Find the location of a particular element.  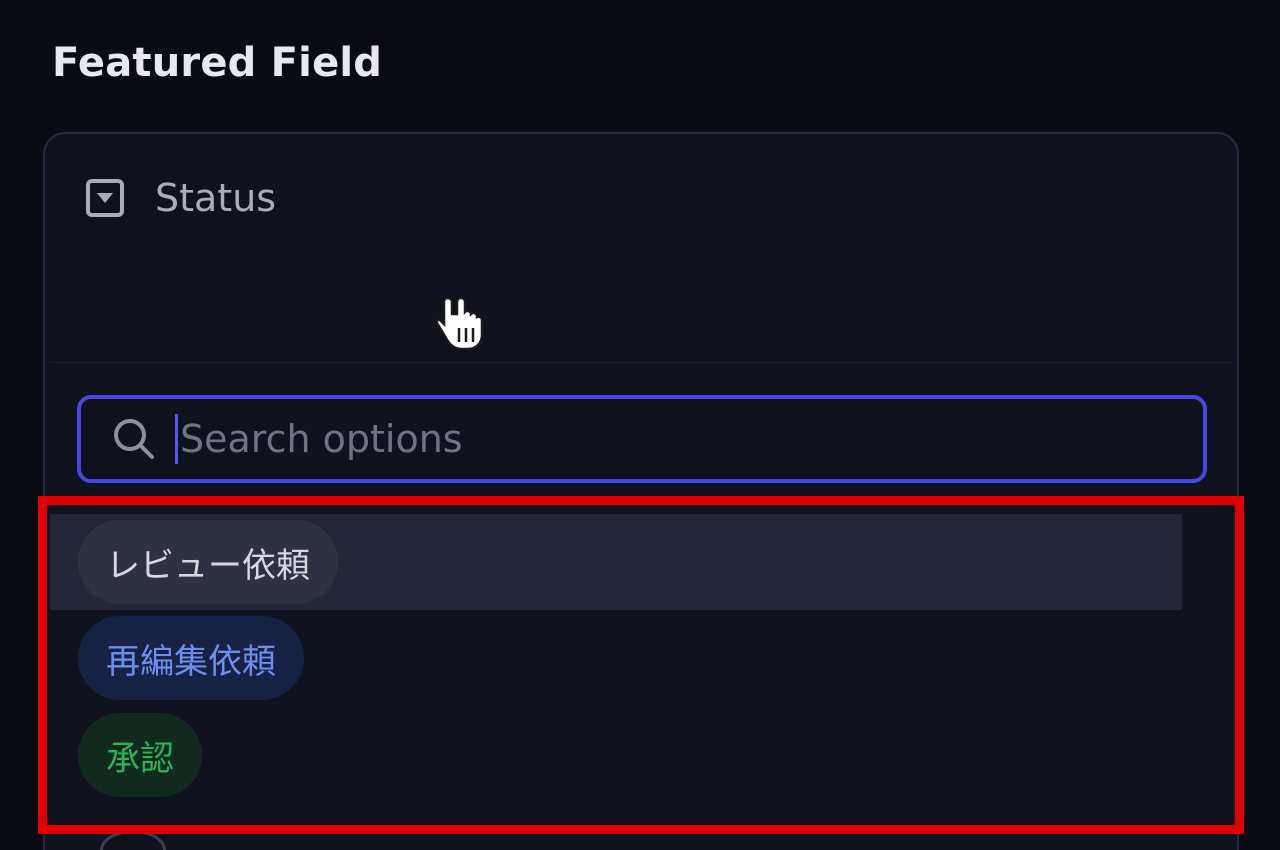

option-pill: 承認 is located at coordinates (140, 755).